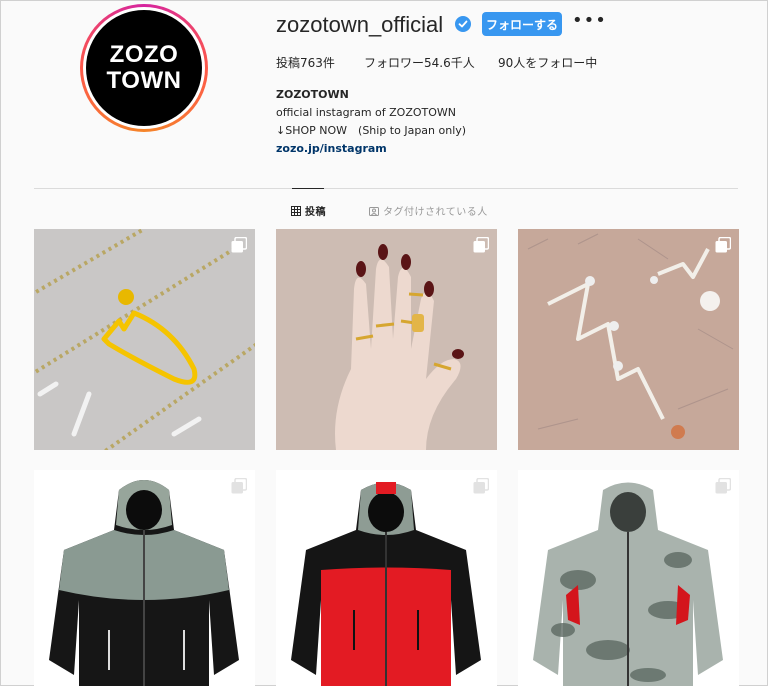  I want to click on following-count: 90人をフォロー中, so click(547, 62).